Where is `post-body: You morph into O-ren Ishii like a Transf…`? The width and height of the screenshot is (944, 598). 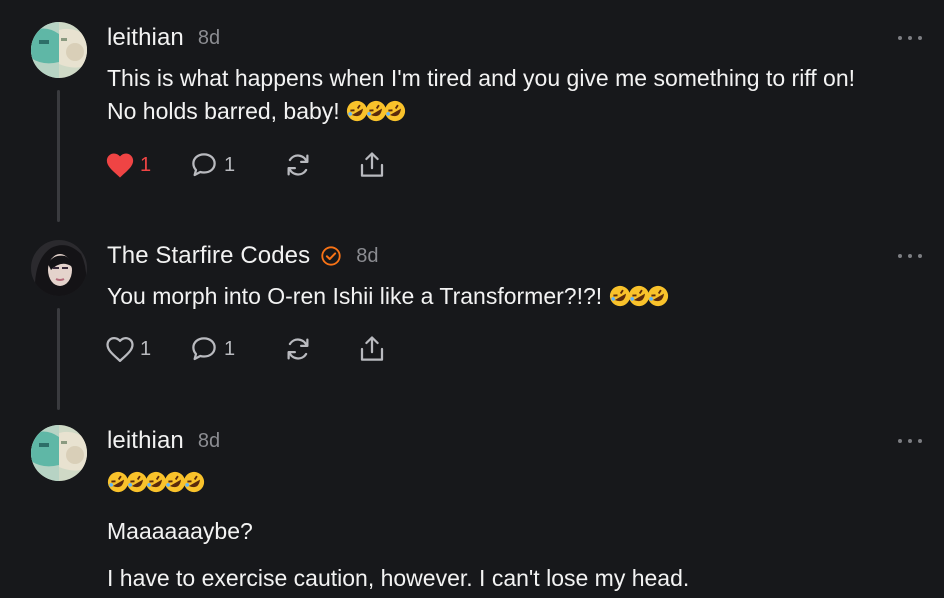
post-body: You morph into O-ren Ishii like a Transf… is located at coordinates (517, 296).